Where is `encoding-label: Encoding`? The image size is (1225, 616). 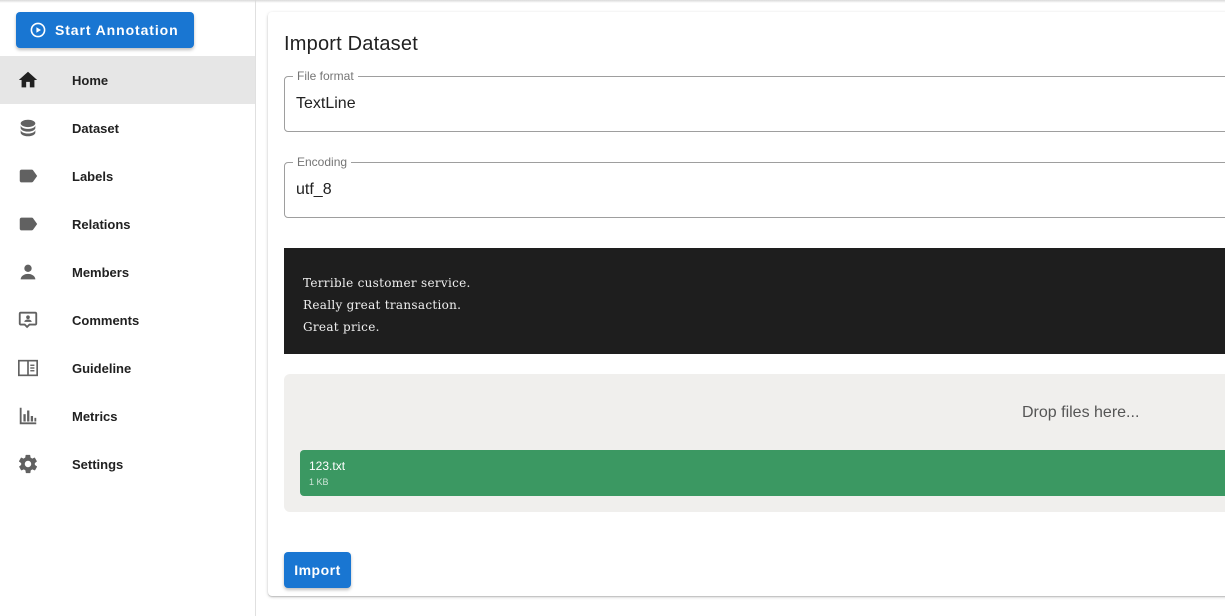 encoding-label: Encoding is located at coordinates (322, 162).